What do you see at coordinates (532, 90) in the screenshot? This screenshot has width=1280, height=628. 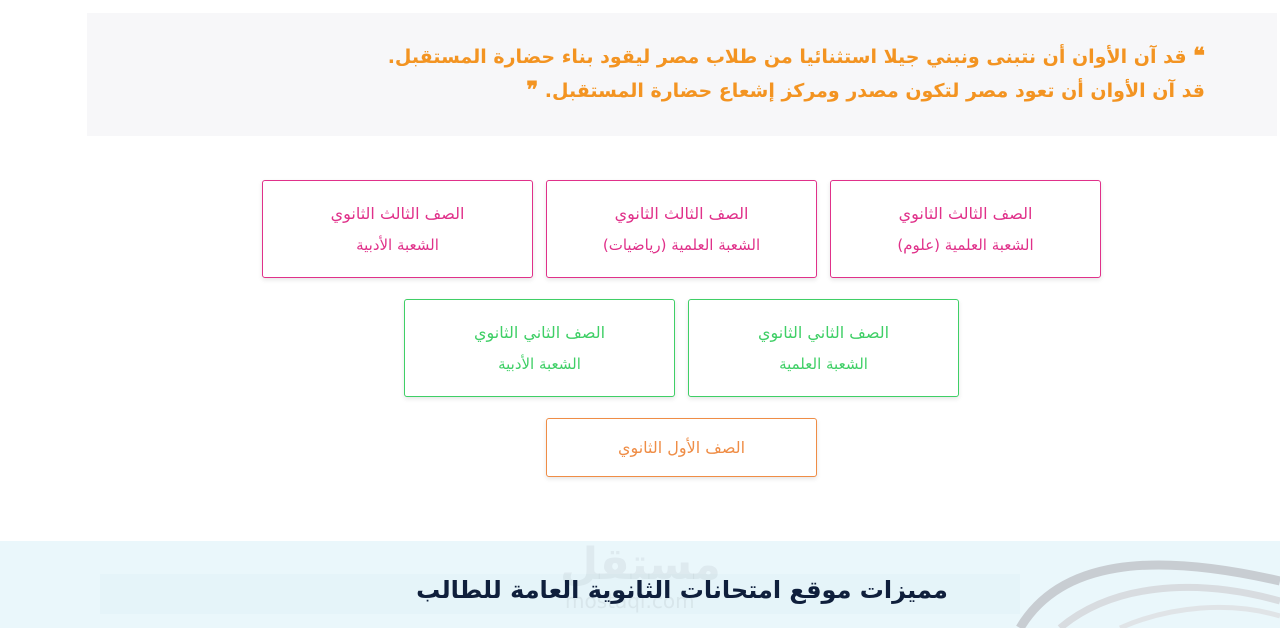 I see `close-quote-icon: ❞` at bounding box center [532, 90].